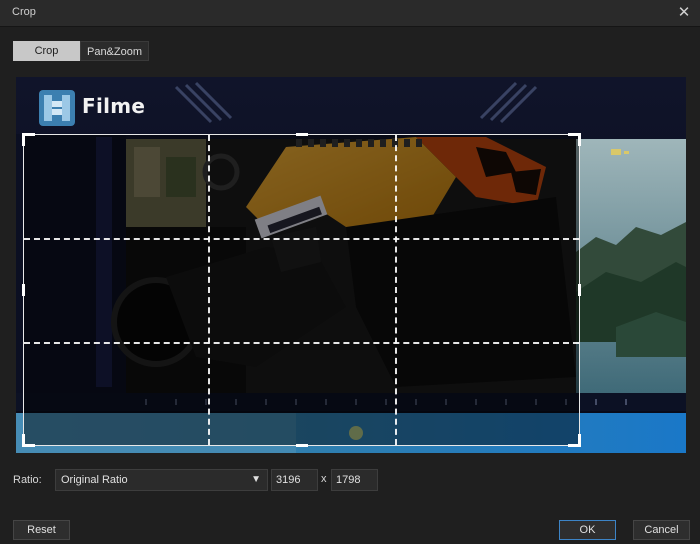 The width and height of the screenshot is (700, 544). Describe the element at coordinates (24, 12) in the screenshot. I see `window-title: Crop` at that location.